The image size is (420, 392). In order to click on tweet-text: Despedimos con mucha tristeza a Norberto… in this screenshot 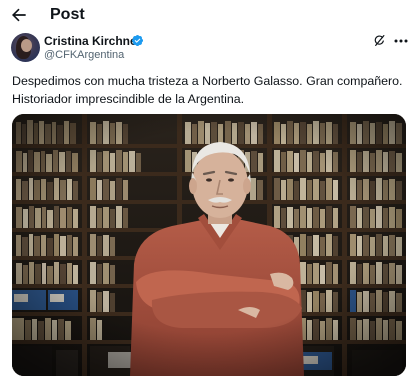, I will do `click(212, 90)`.